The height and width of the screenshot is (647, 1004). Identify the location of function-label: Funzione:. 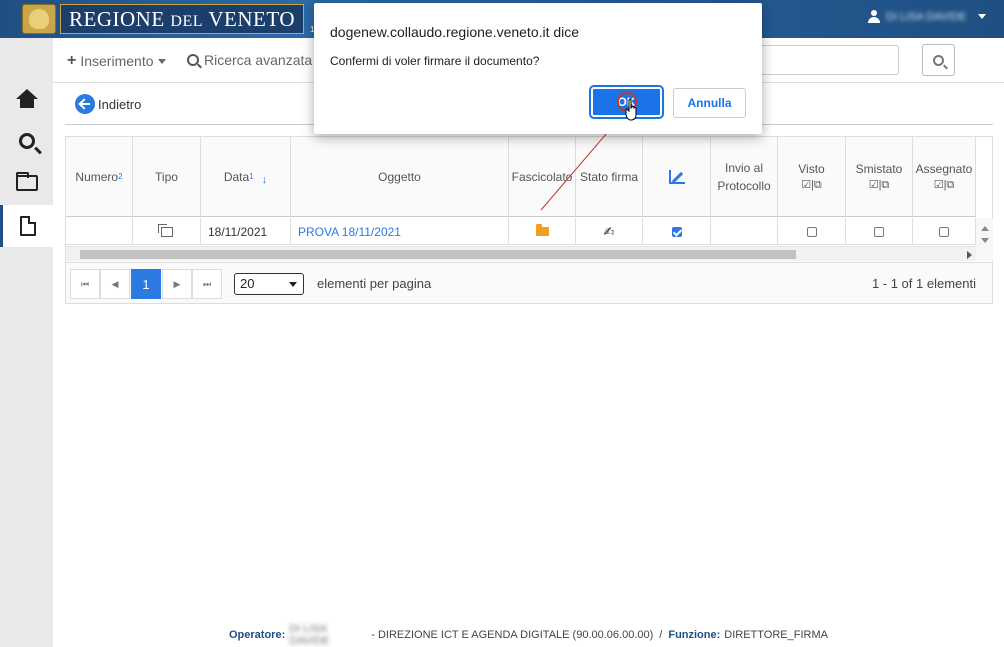
(694, 634).